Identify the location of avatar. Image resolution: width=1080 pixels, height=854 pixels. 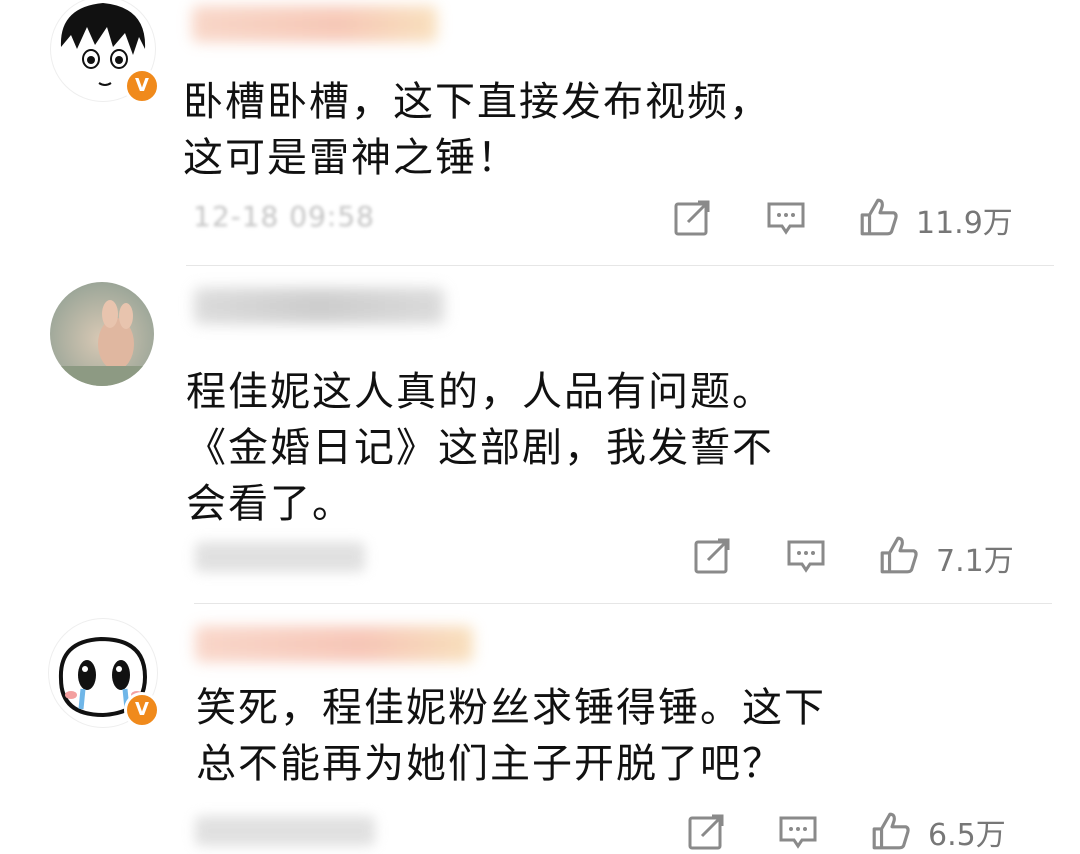
(102, 334).